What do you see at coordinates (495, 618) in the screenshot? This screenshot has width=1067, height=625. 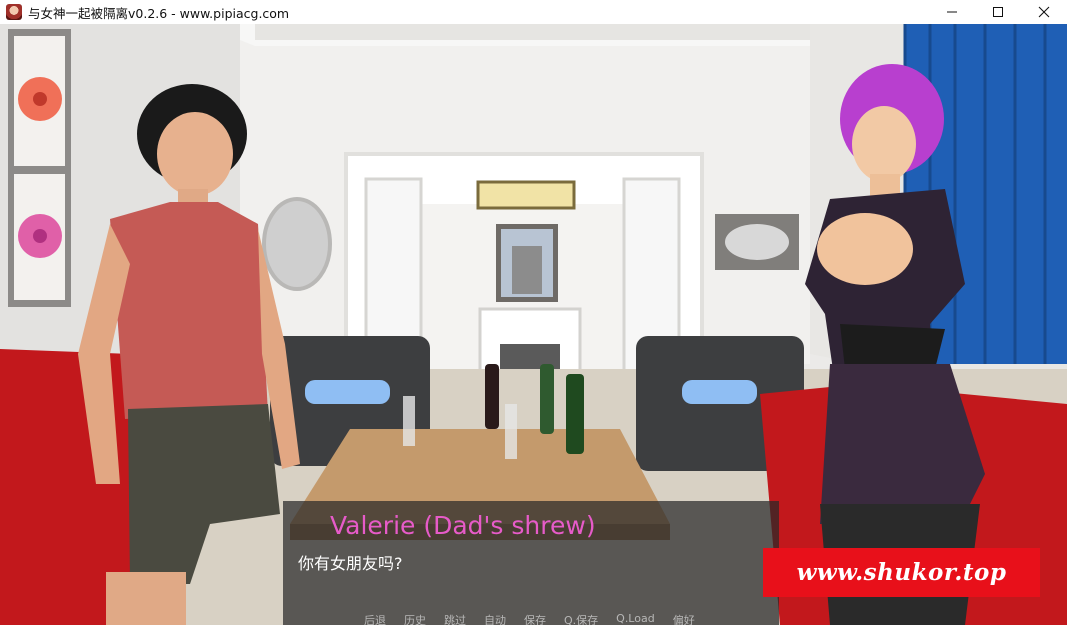 I see `quick-menu-auto: 自动` at bounding box center [495, 618].